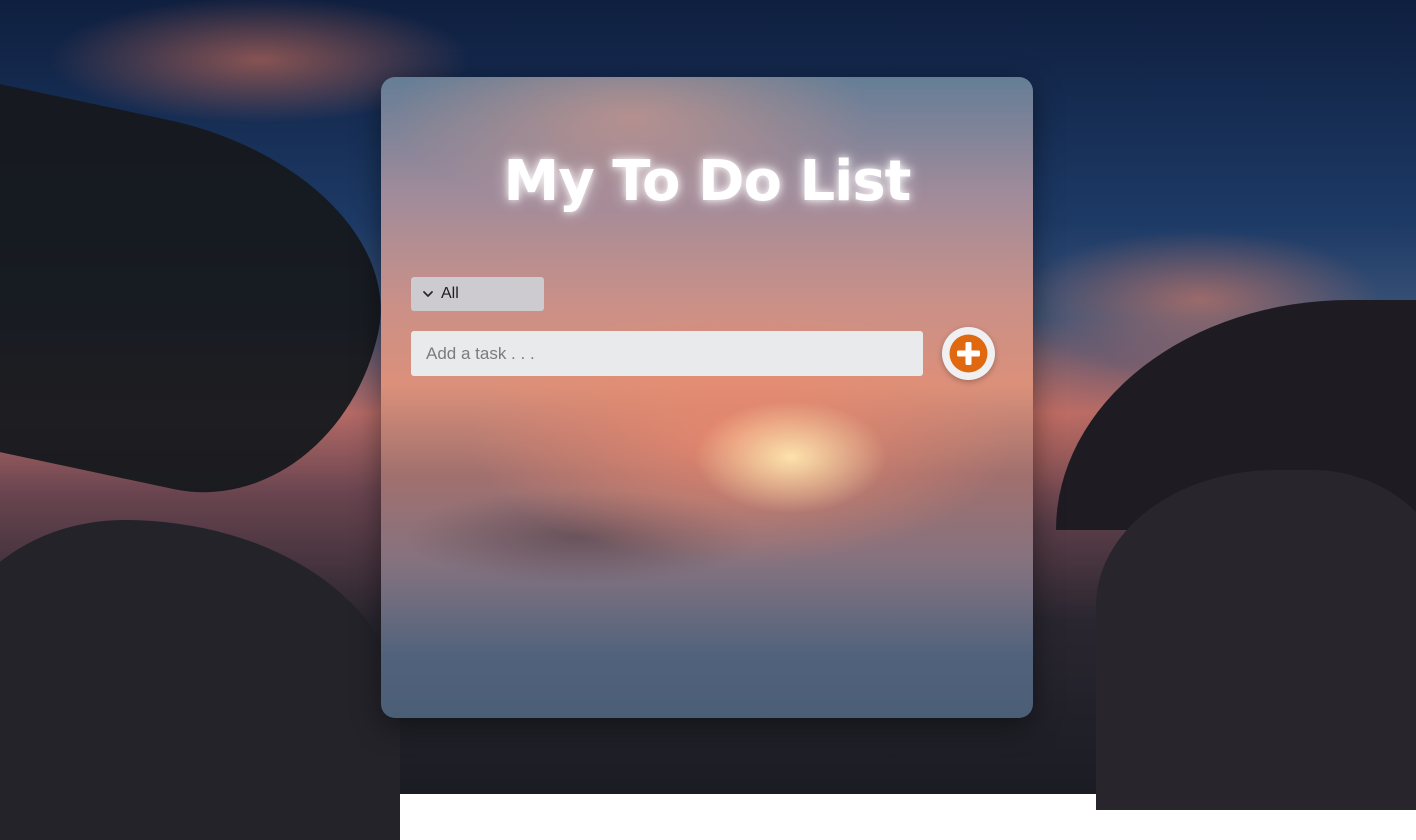 Image resolution: width=1416 pixels, height=840 pixels. Describe the element at coordinates (428, 294) in the screenshot. I see `chevron-down-icon` at that location.